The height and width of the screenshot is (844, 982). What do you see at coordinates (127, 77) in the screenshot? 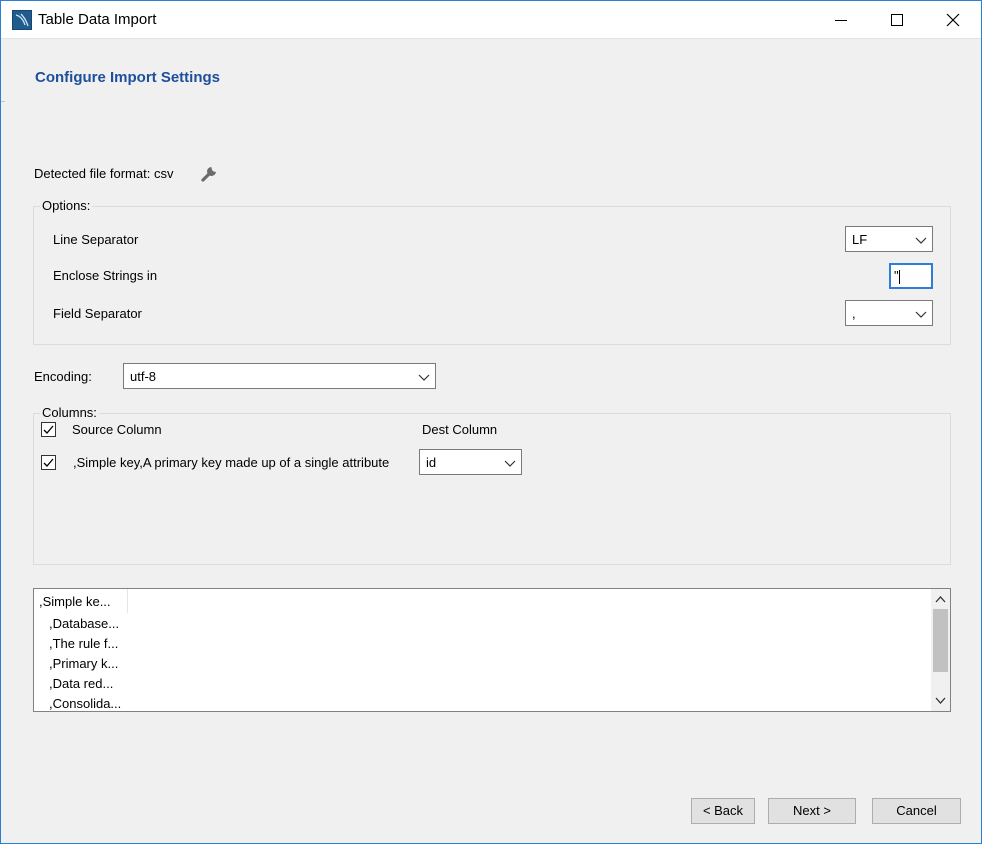
I see `page-title: Configure Import Settings` at bounding box center [127, 77].